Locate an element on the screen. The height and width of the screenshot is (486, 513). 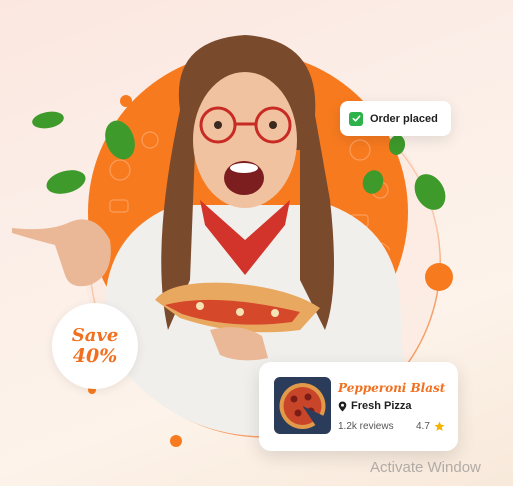
discount-badge-line1: Save is located at coordinates (95, 335).